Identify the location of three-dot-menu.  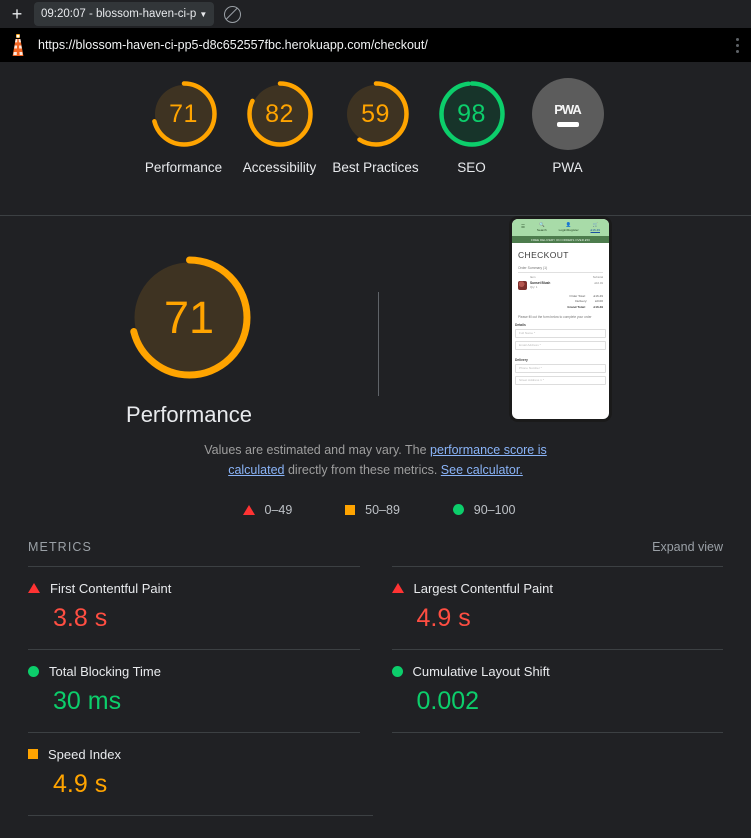
(737, 45).